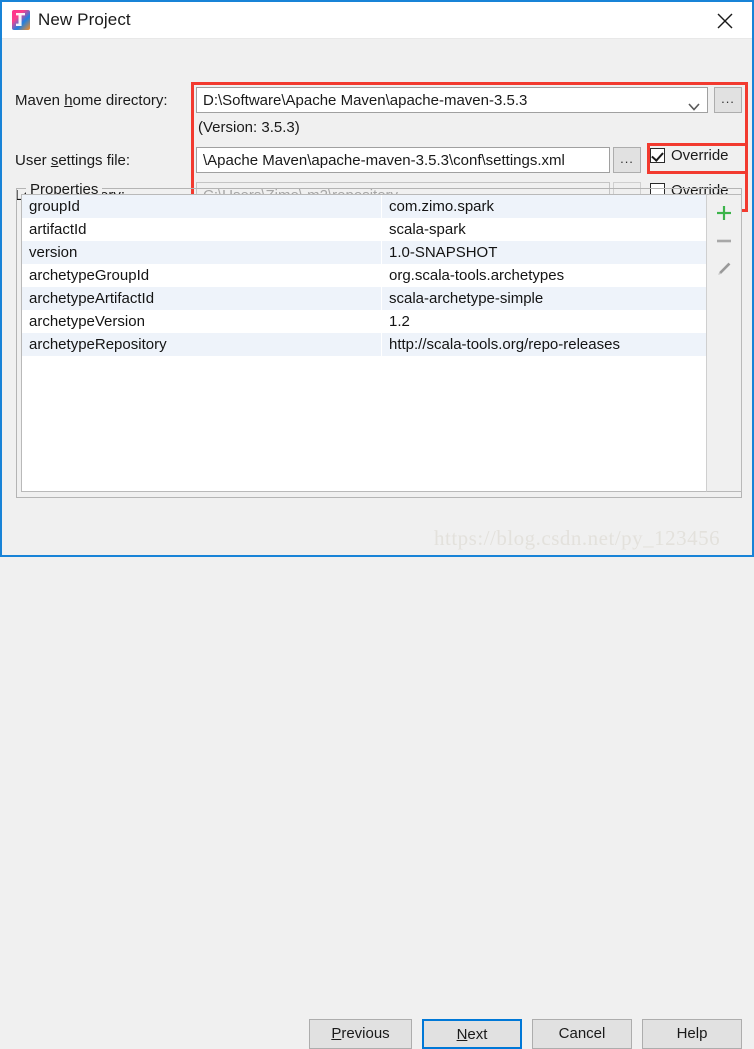  I want to click on property-value: scala-archetype-simple, so click(559, 298).